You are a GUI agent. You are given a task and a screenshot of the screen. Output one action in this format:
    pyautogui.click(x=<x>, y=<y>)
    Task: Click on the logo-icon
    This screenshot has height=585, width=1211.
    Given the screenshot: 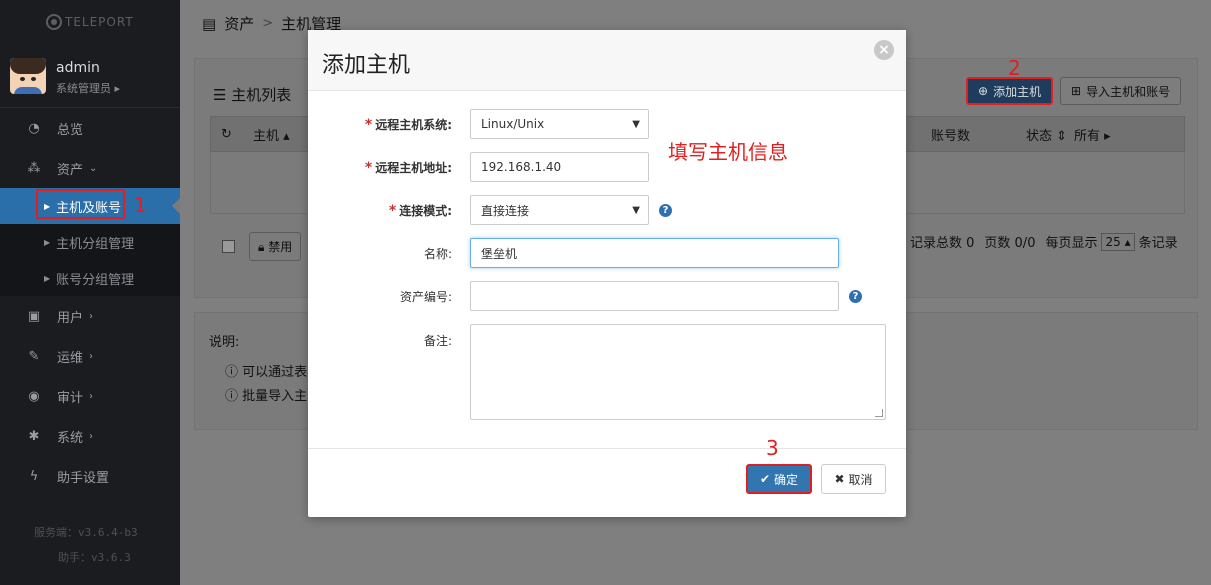 What is the action you would take?
    pyautogui.click(x=54, y=22)
    